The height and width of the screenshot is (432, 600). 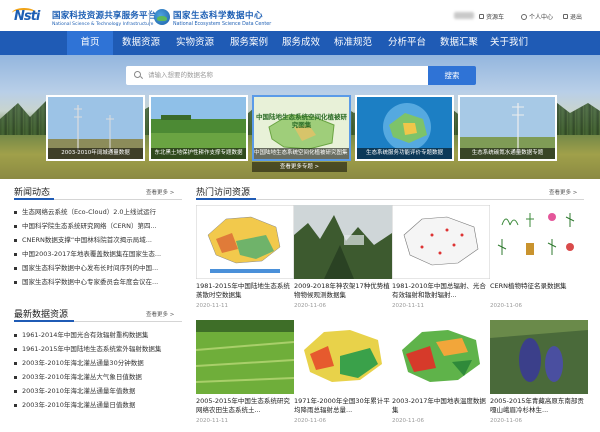 I want to click on surface-temperature-map-thumbnail, so click(x=441, y=357).